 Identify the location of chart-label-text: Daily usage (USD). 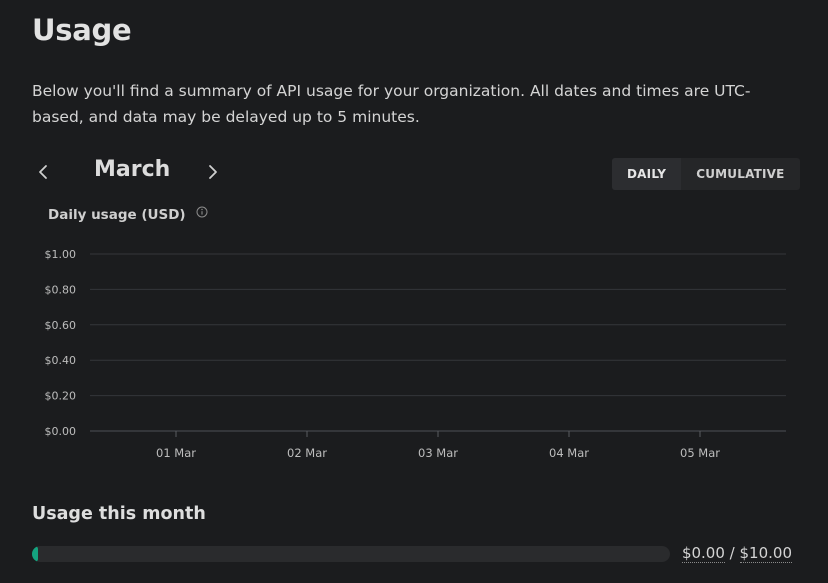
(117, 215).